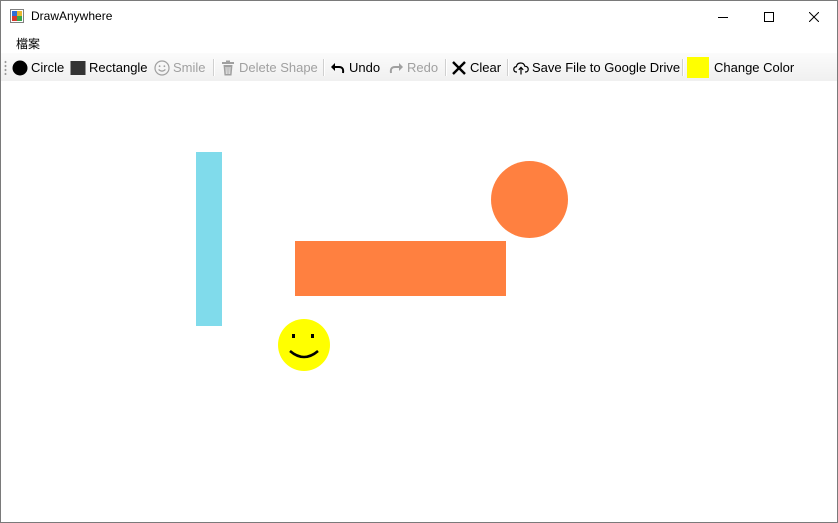 The width and height of the screenshot is (838, 523). I want to click on menu-bar: 檔案, so click(419, 42).